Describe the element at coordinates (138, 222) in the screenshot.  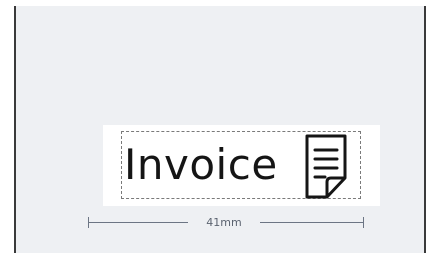
I see `dimension-line-left` at that location.